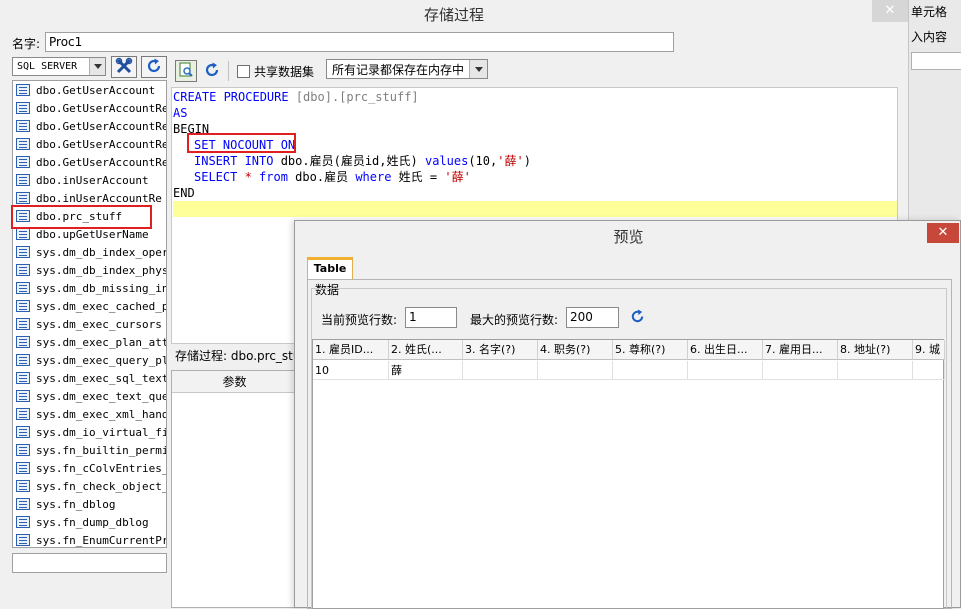  What do you see at coordinates (248, 177) in the screenshot?
I see `code-token: *` at bounding box center [248, 177].